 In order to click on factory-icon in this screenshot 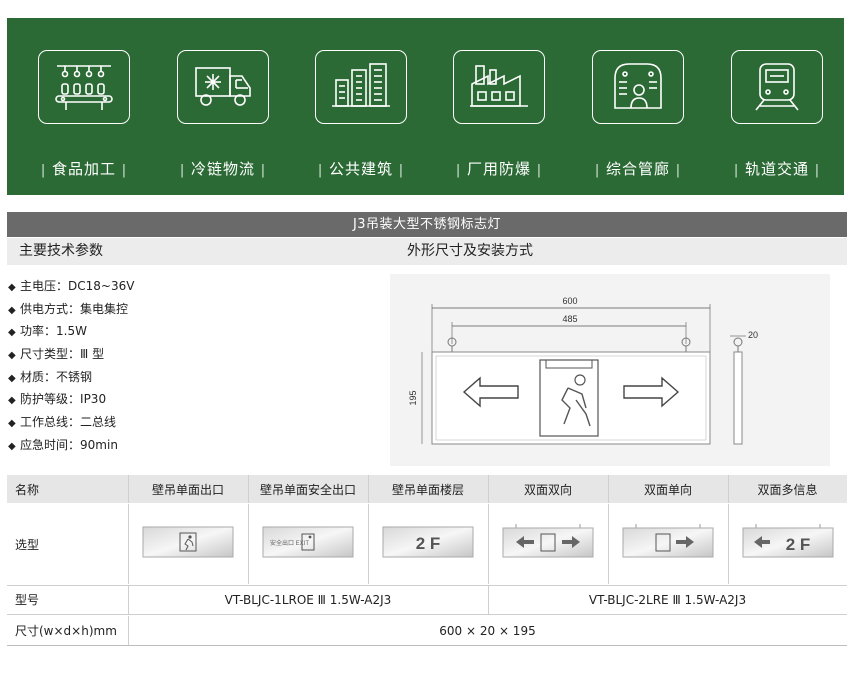, I will do `click(499, 87)`.